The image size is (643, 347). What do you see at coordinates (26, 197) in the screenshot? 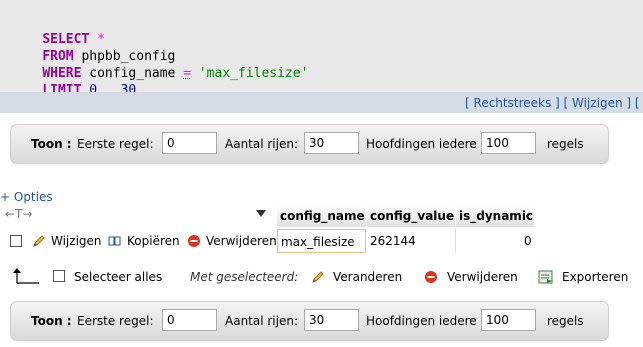
I see `options-link: + Opties` at bounding box center [26, 197].